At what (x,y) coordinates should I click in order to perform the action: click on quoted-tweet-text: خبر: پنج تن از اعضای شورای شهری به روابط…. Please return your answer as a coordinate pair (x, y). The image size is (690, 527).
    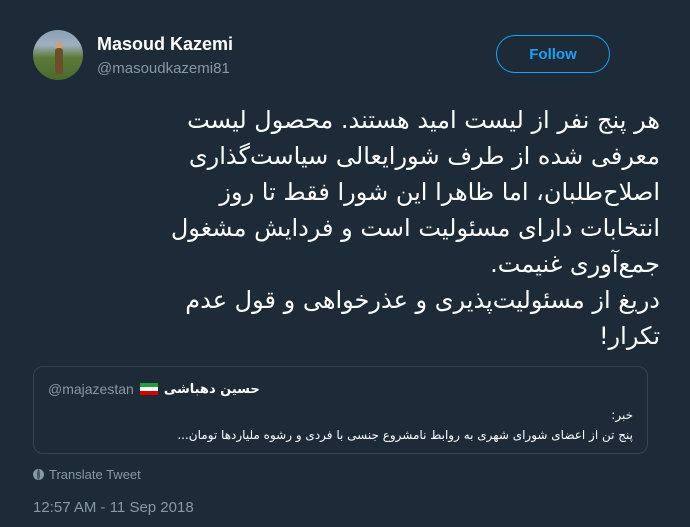
    Looking at the image, I should click on (405, 425).